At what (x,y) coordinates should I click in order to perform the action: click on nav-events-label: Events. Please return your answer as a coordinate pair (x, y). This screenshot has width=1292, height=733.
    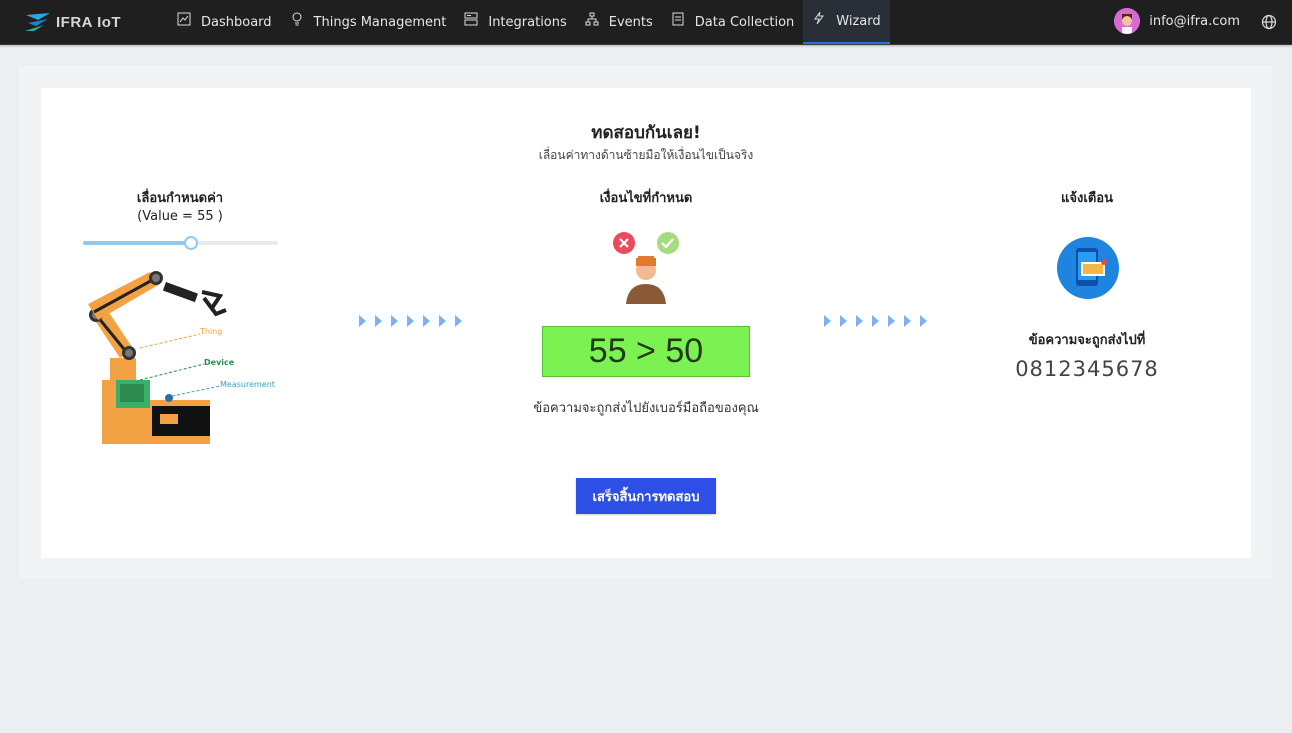
    Looking at the image, I should click on (630, 22).